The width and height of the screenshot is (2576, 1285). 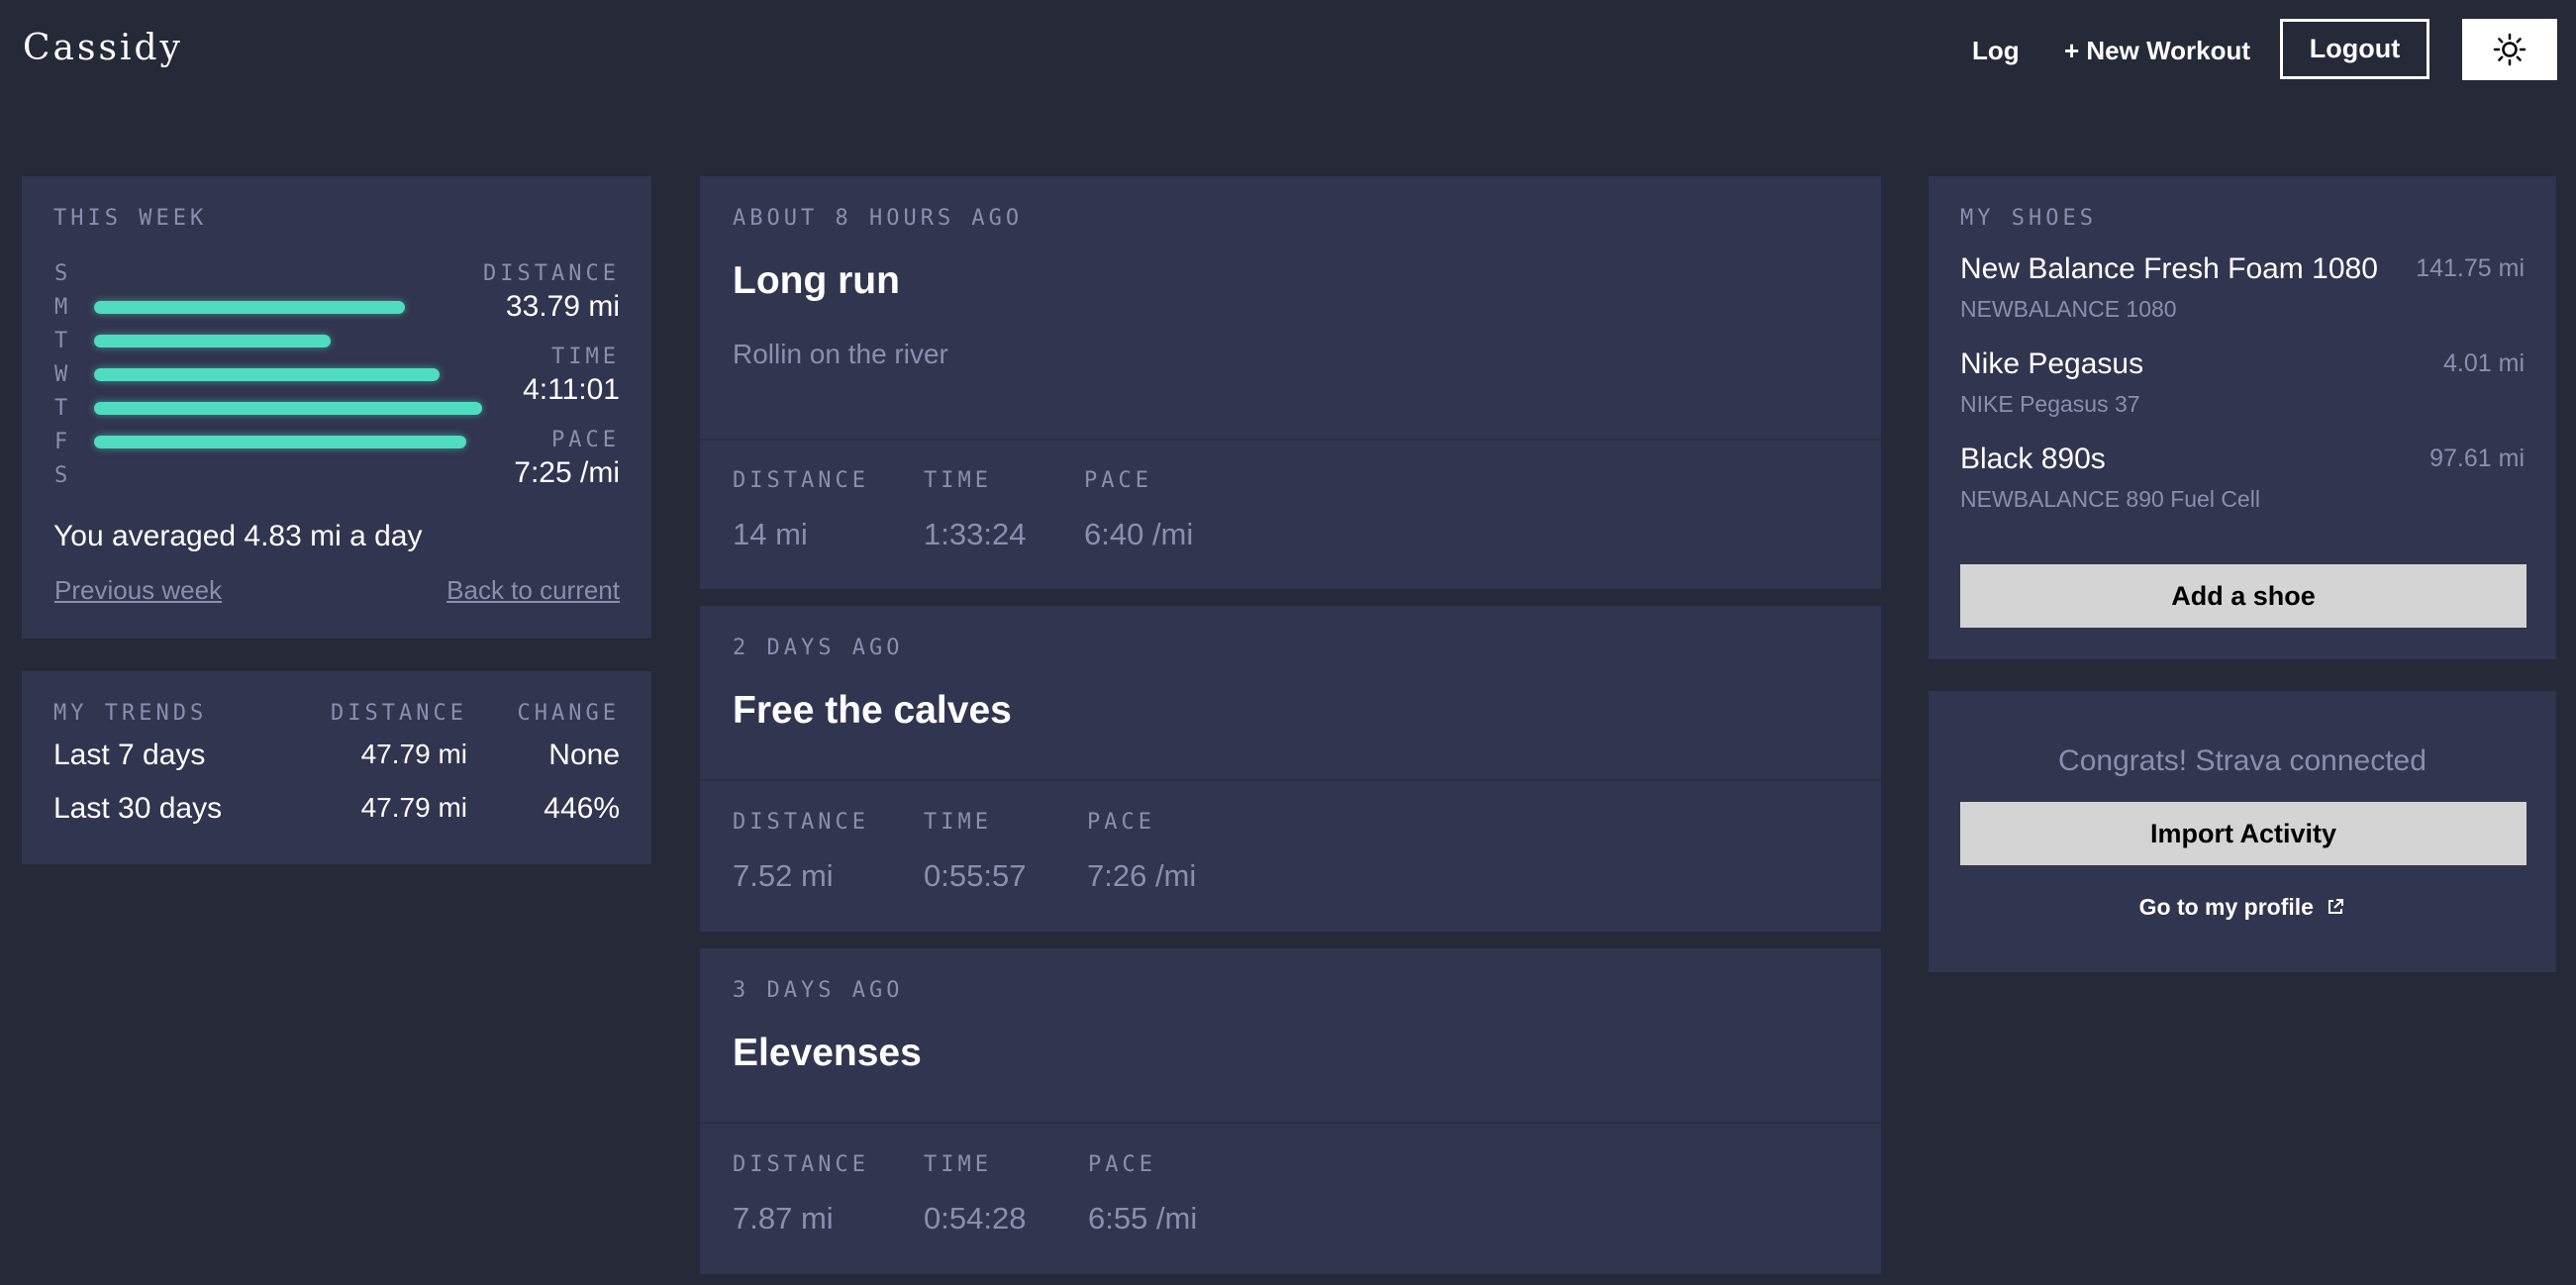 What do you see at coordinates (976, 534) in the screenshot?
I see `workout-time-value: 1:33:24` at bounding box center [976, 534].